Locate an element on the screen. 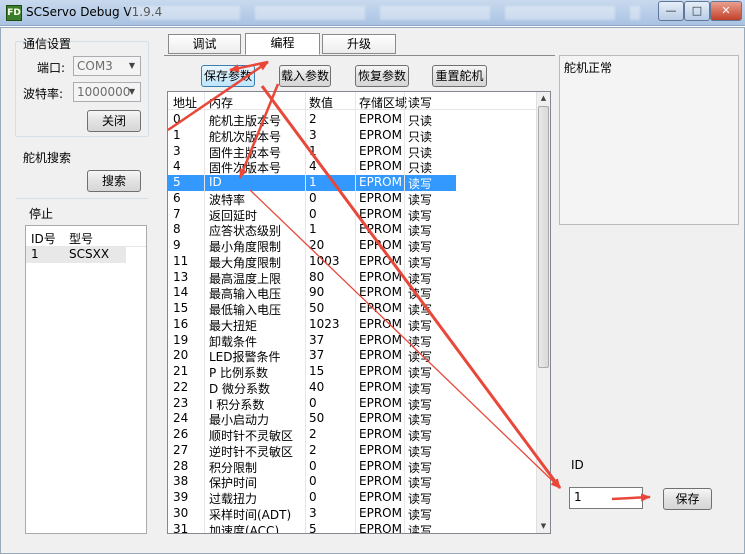 The width and height of the screenshot is (745, 554). scrollbar-thumb is located at coordinates (543, 237).